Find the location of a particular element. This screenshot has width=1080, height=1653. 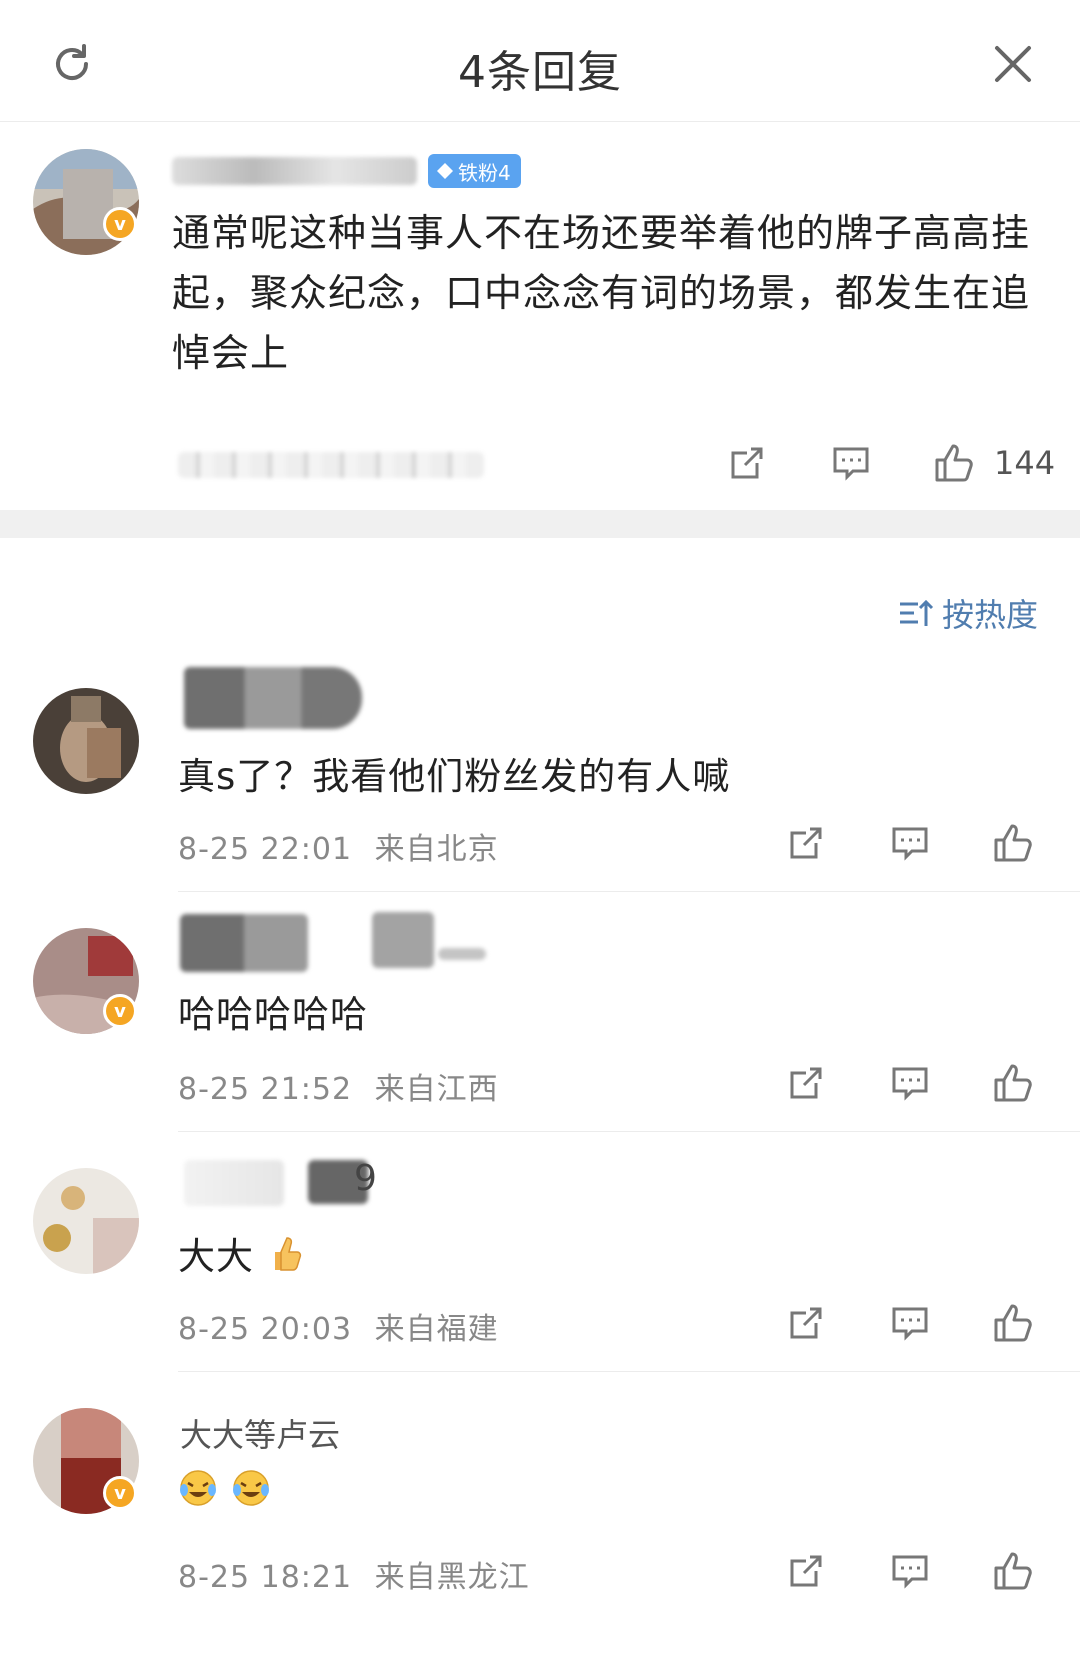

root-meta-redacted is located at coordinates (331, 465).